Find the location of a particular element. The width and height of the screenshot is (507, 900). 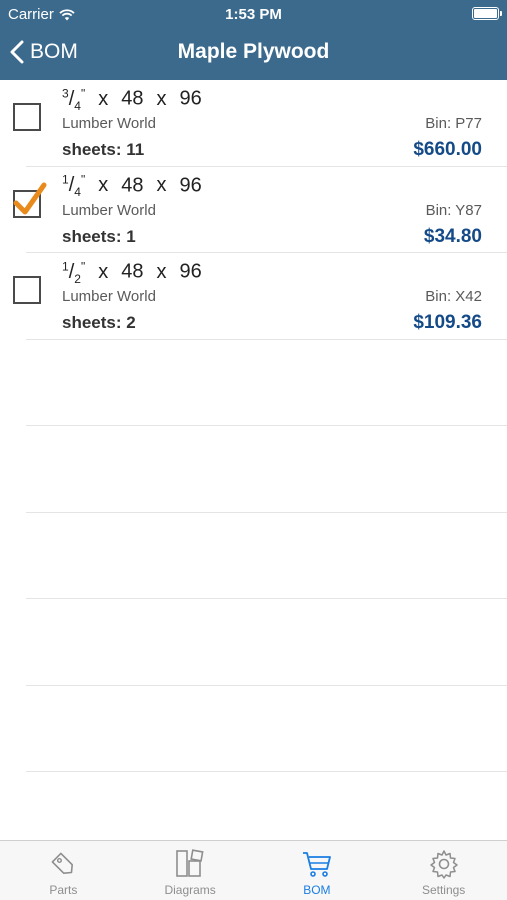

quantity-label: sheets: 11 is located at coordinates (103, 149).